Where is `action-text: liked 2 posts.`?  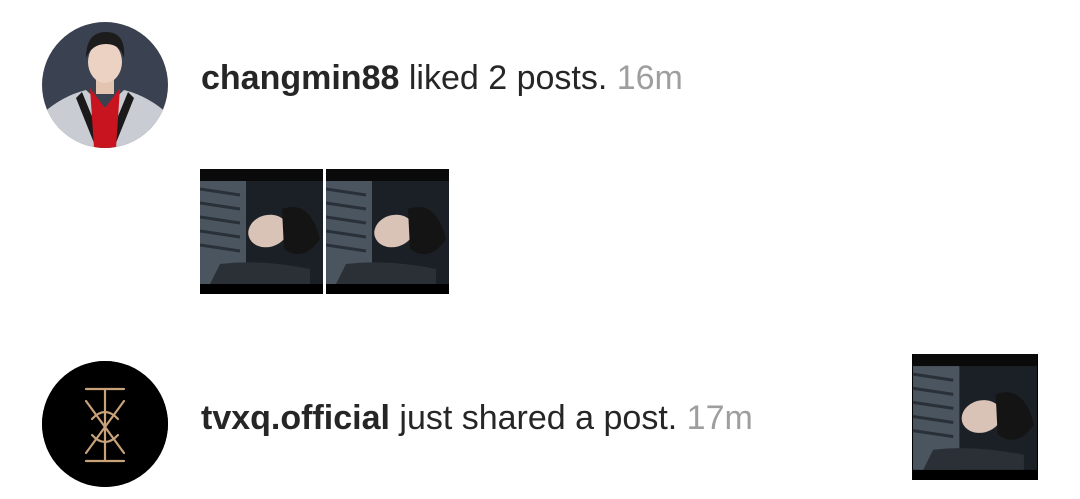
action-text: liked 2 posts. is located at coordinates (503, 78).